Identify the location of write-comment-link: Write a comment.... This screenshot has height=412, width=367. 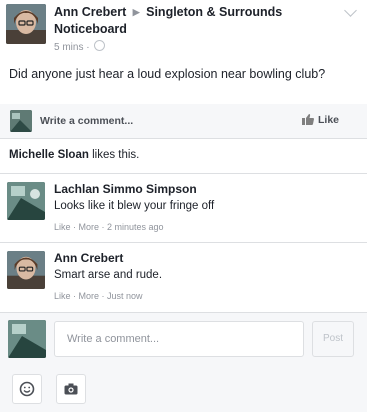
(86, 121).